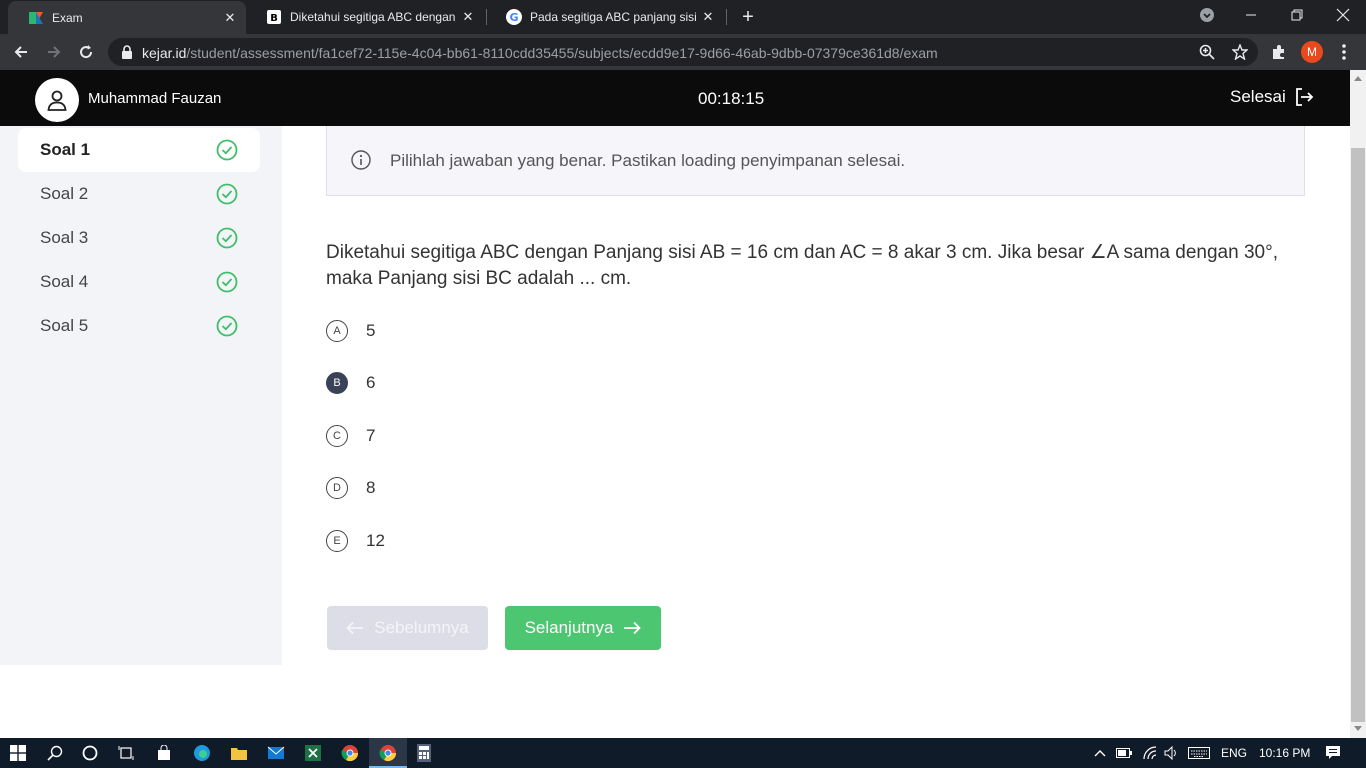 Image resolution: width=1366 pixels, height=768 pixels. I want to click on keyboard-icon, so click(1199, 753).